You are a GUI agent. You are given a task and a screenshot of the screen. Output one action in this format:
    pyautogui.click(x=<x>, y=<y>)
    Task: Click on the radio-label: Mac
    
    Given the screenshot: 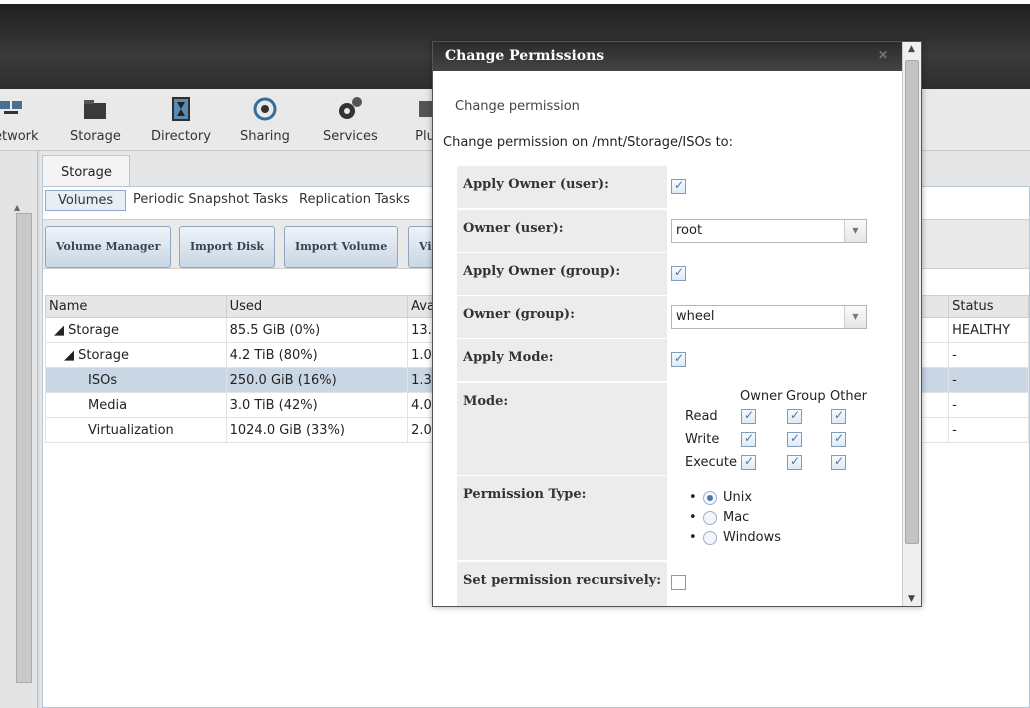 What is the action you would take?
    pyautogui.click(x=736, y=517)
    